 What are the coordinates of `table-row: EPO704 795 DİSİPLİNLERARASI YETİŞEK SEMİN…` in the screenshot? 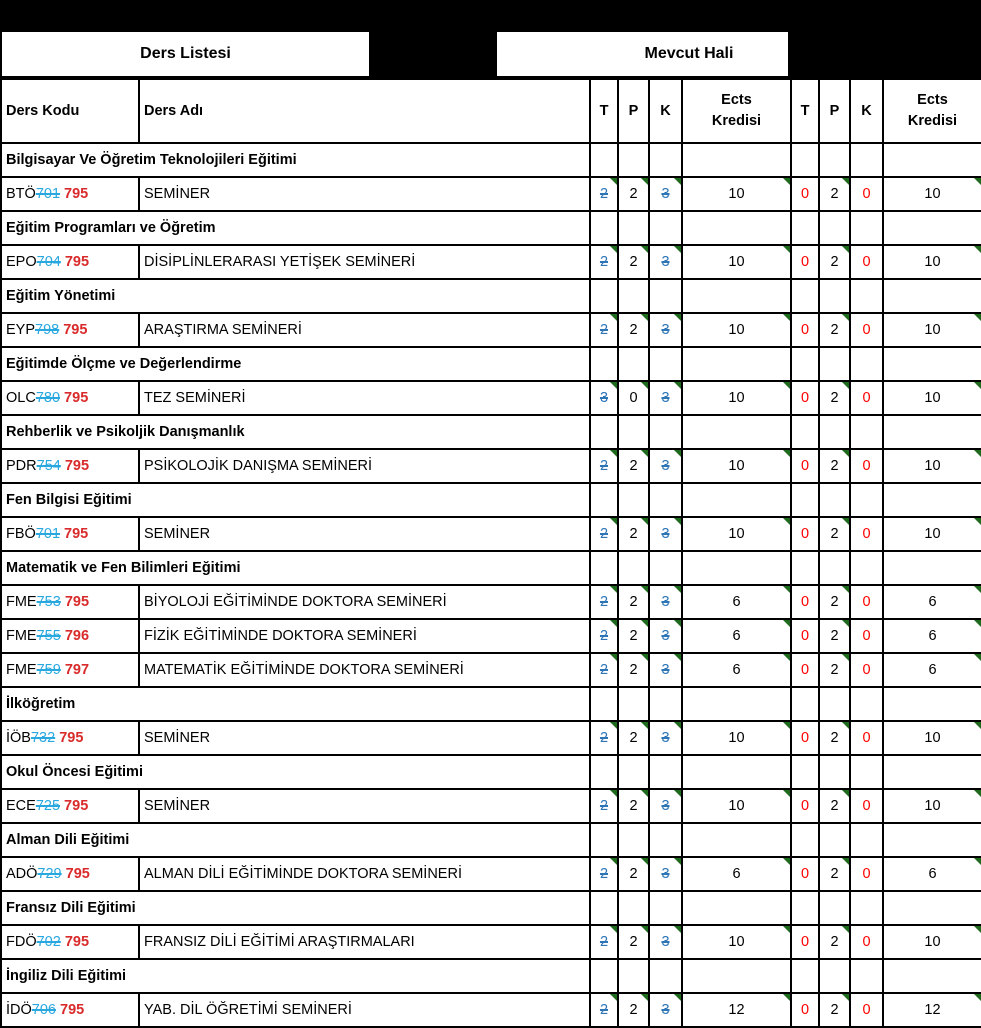 It's located at (490, 262).